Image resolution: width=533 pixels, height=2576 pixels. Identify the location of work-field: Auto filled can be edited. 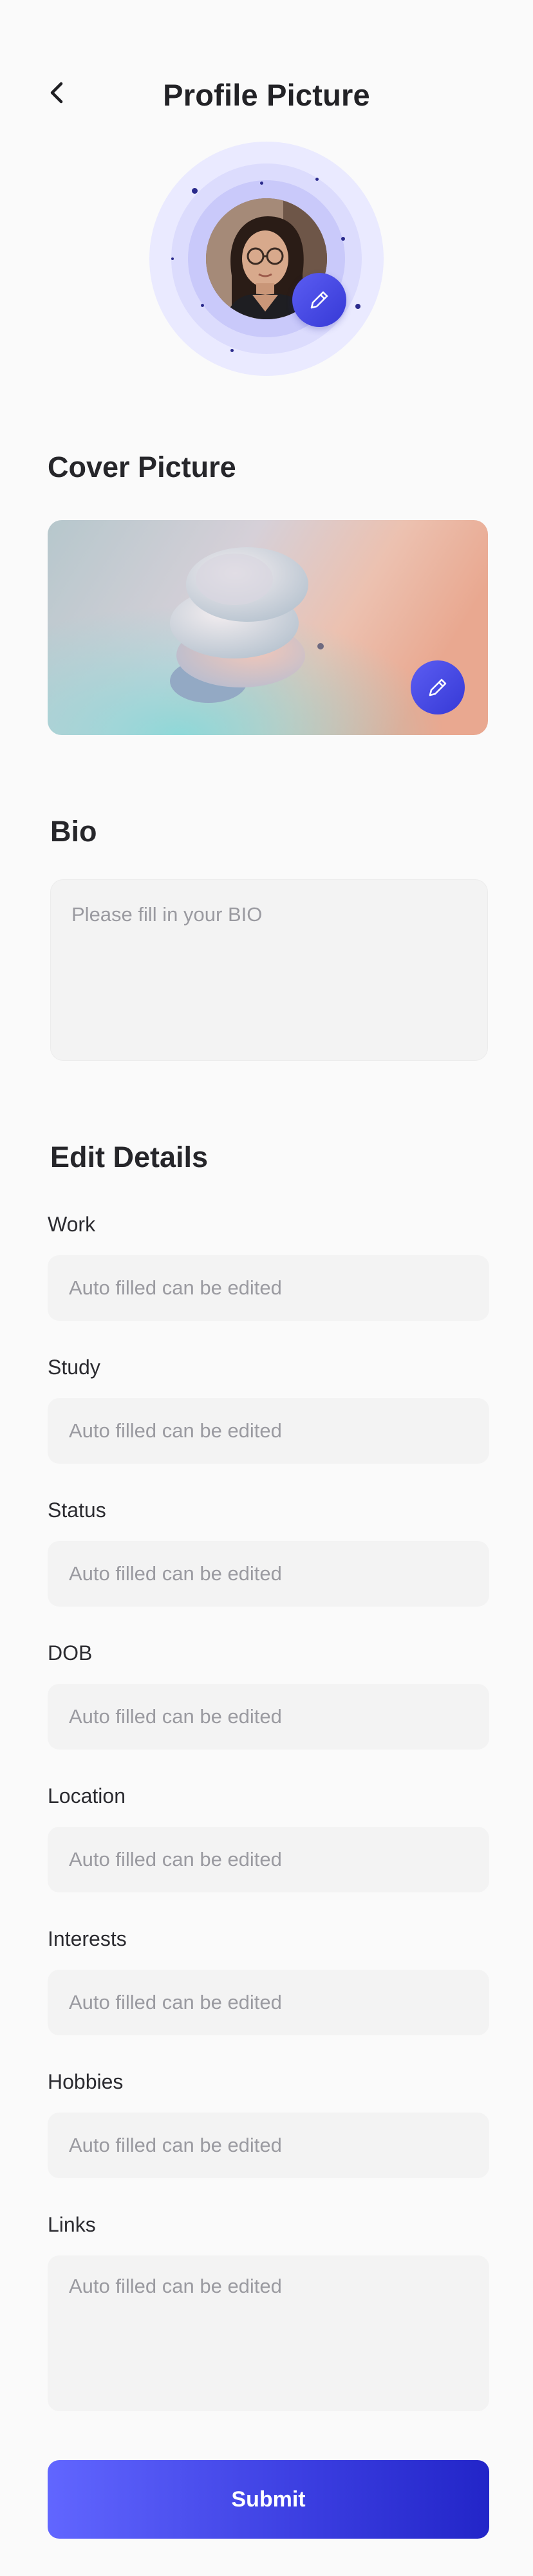
(268, 1288).